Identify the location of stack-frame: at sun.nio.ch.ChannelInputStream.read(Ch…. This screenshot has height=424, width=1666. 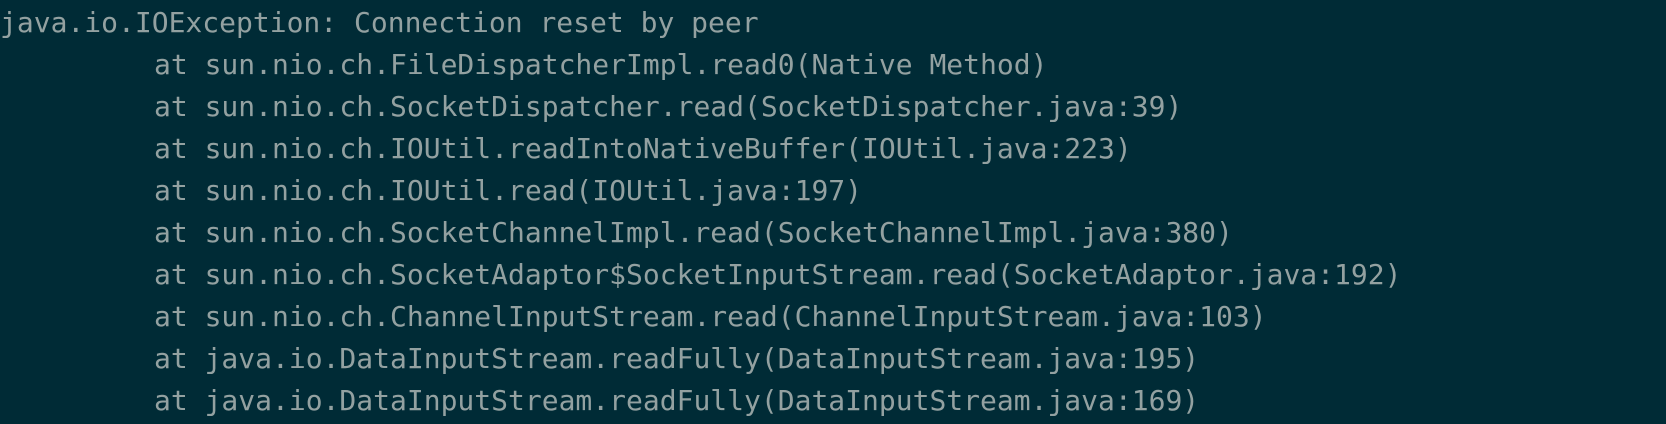
(710, 316).